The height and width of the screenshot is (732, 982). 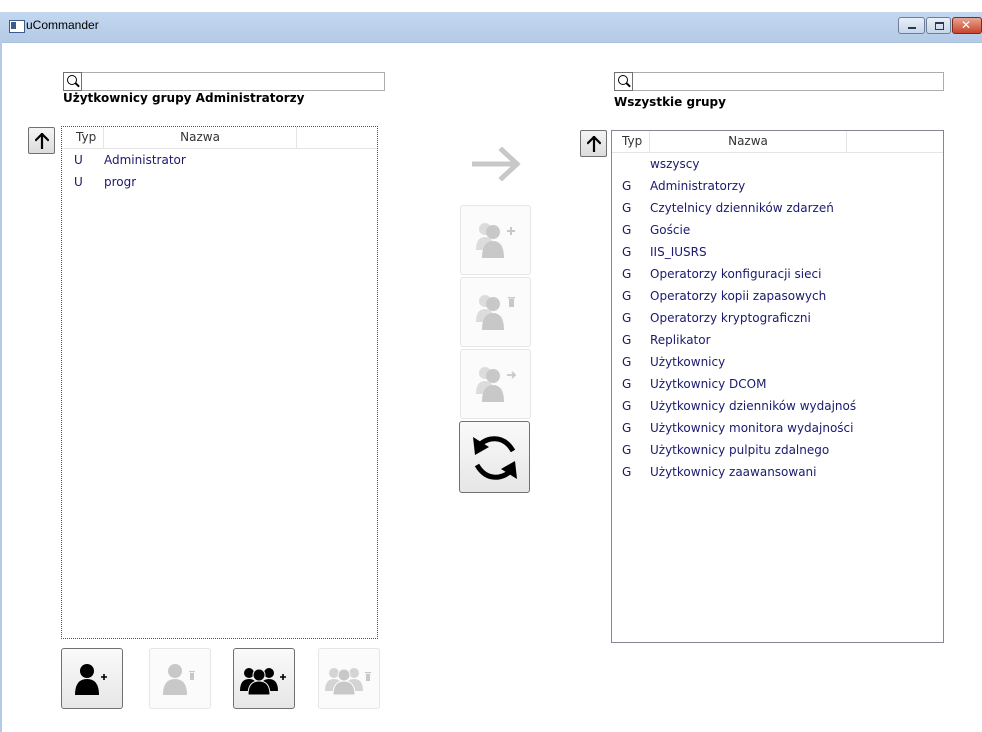 I want to click on list-item: G Użytkownicy, so click(x=777, y=362).